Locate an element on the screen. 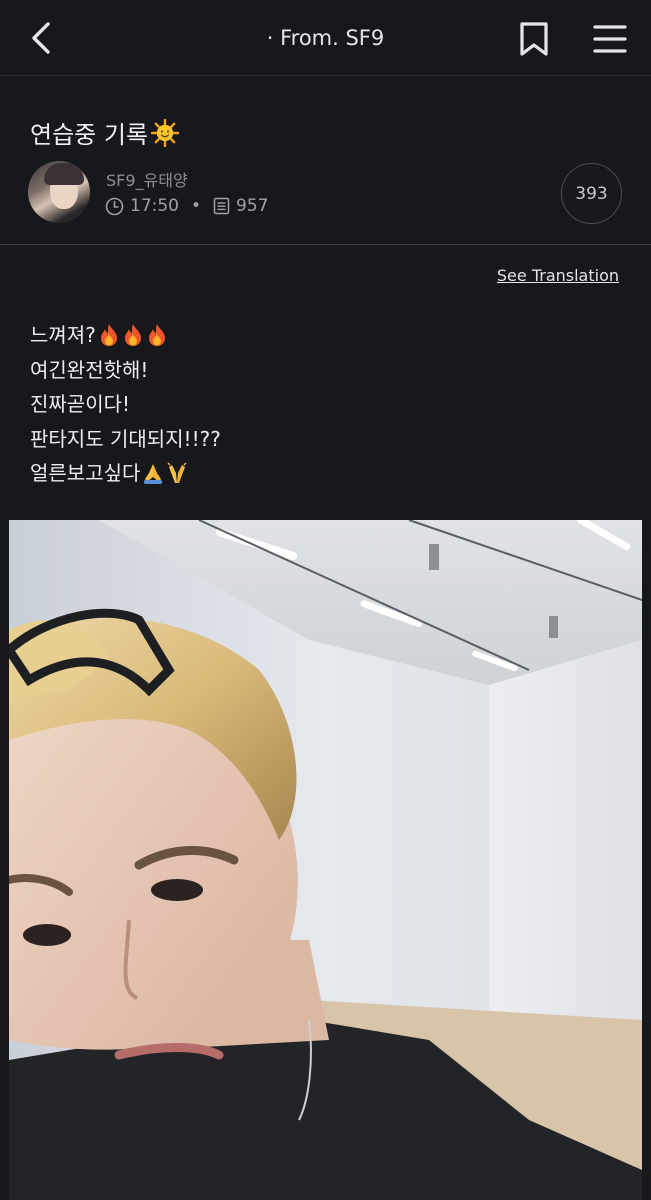 Image resolution: width=651 pixels, height=1200 pixels. see-translation-link: See Translation is located at coordinates (558, 275).